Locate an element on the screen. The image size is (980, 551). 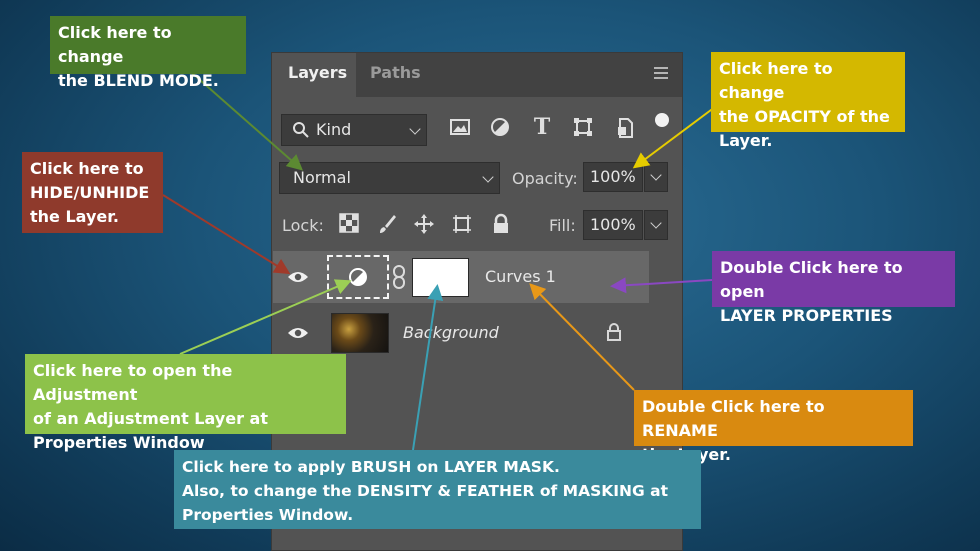
adjustment-thumbnail is located at coordinates (358, 277).